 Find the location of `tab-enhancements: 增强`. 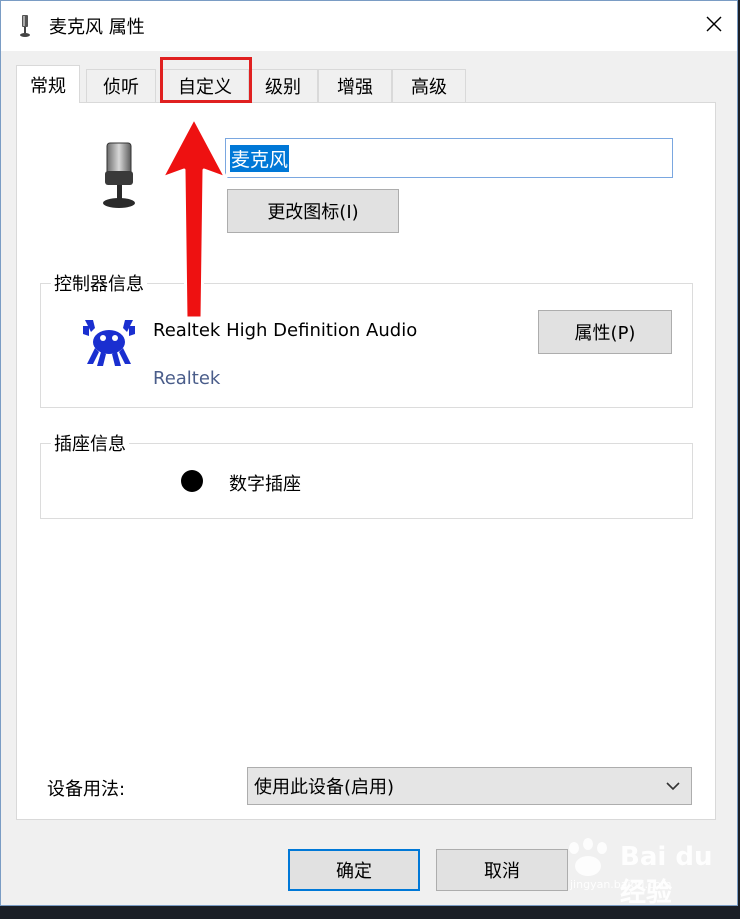

tab-enhancements: 增强 is located at coordinates (355, 85).